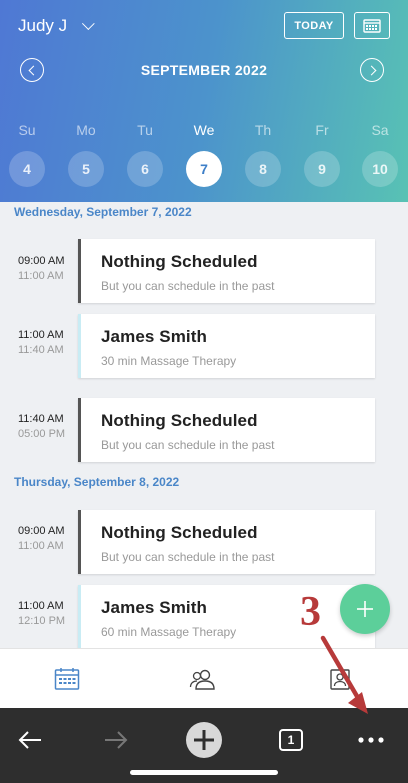  What do you see at coordinates (314, 25) in the screenshot?
I see `today-button: TODAY` at bounding box center [314, 25].